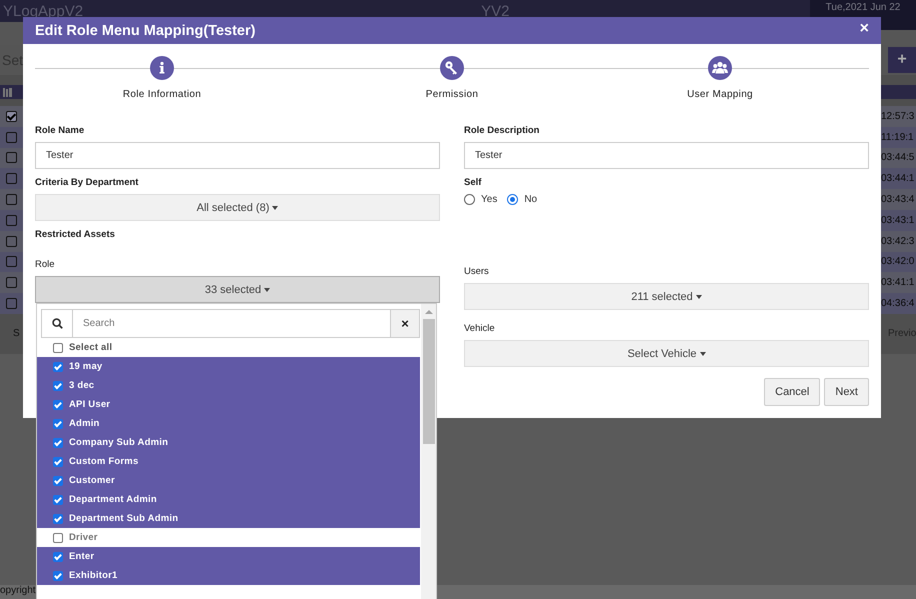 Image resolution: width=916 pixels, height=599 pixels. What do you see at coordinates (902, 60) in the screenshot?
I see `add-button: +` at bounding box center [902, 60].